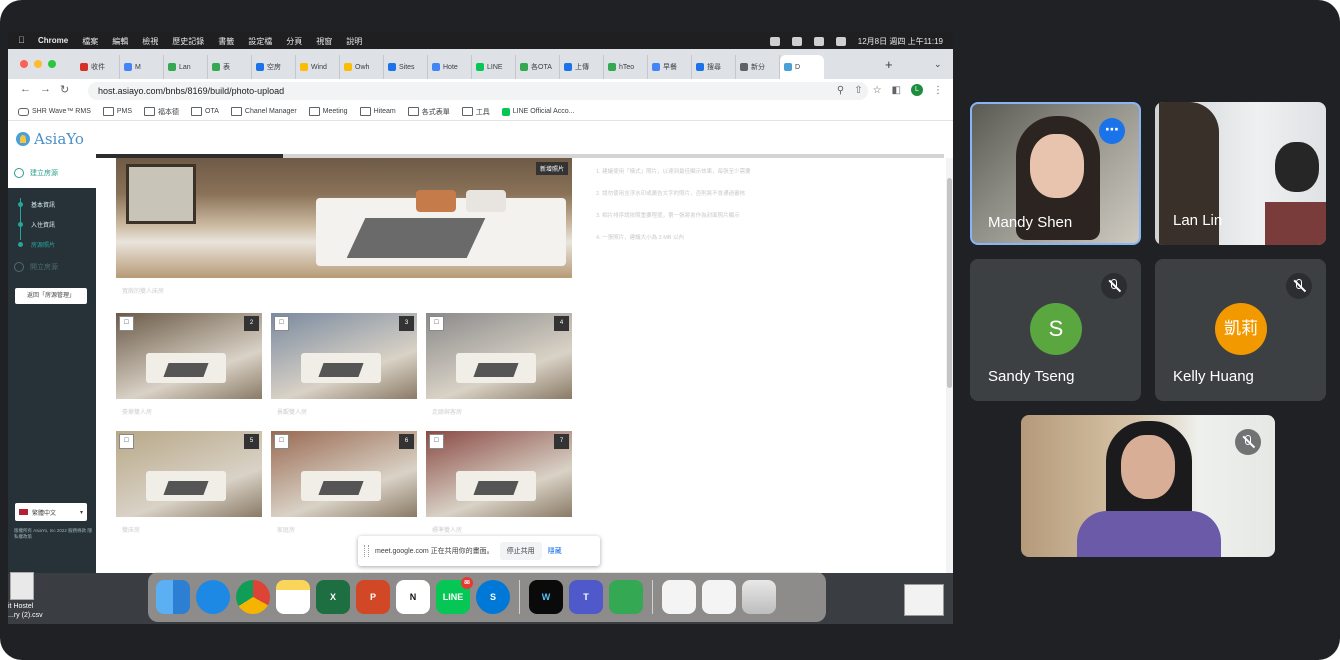 The height and width of the screenshot is (660, 1340). I want to click on menu-item: 檢視, so click(150, 41).